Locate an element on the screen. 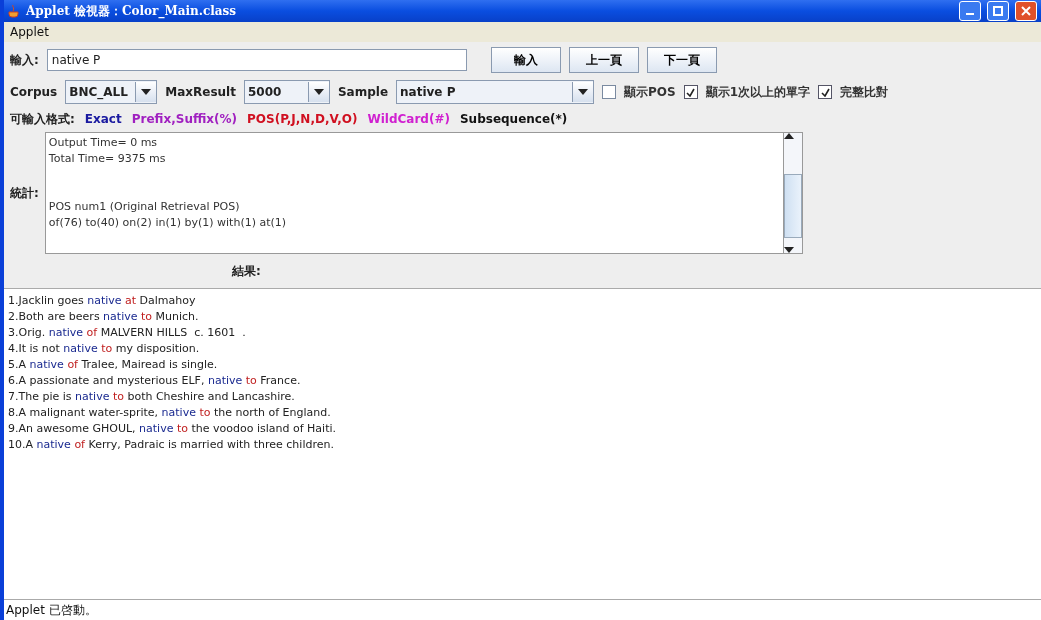 The height and width of the screenshot is (620, 1041). result-line: 7.The pie is native to both Cheshire and Lancashire. is located at coordinates (152, 397).